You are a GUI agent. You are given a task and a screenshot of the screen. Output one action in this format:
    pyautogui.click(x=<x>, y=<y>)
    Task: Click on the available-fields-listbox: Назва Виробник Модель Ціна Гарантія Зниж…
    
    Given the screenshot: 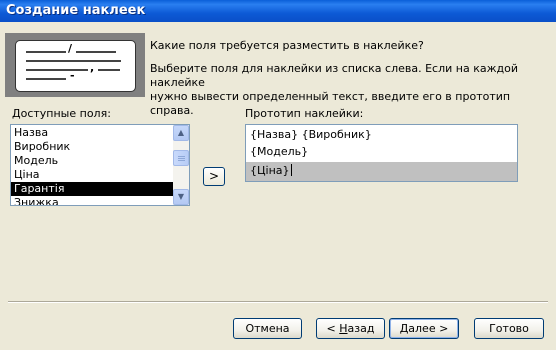 What is the action you would take?
    pyautogui.click(x=100, y=165)
    